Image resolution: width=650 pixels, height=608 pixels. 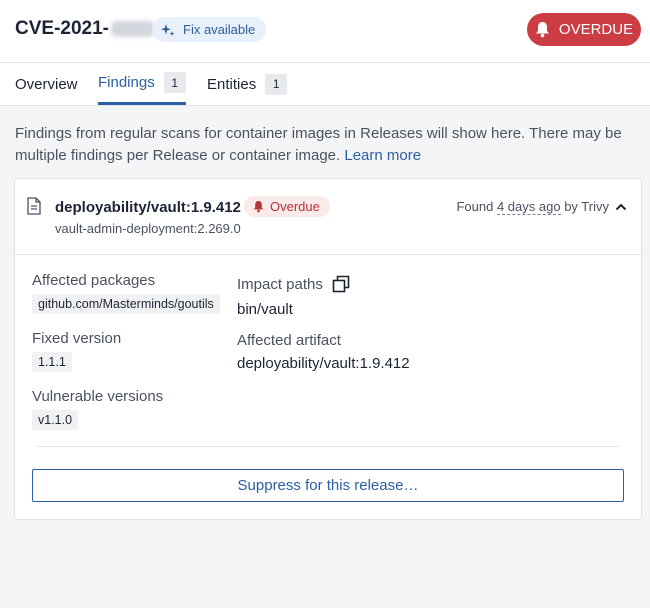 I want to click on chevron-up-icon, so click(x=621, y=207).